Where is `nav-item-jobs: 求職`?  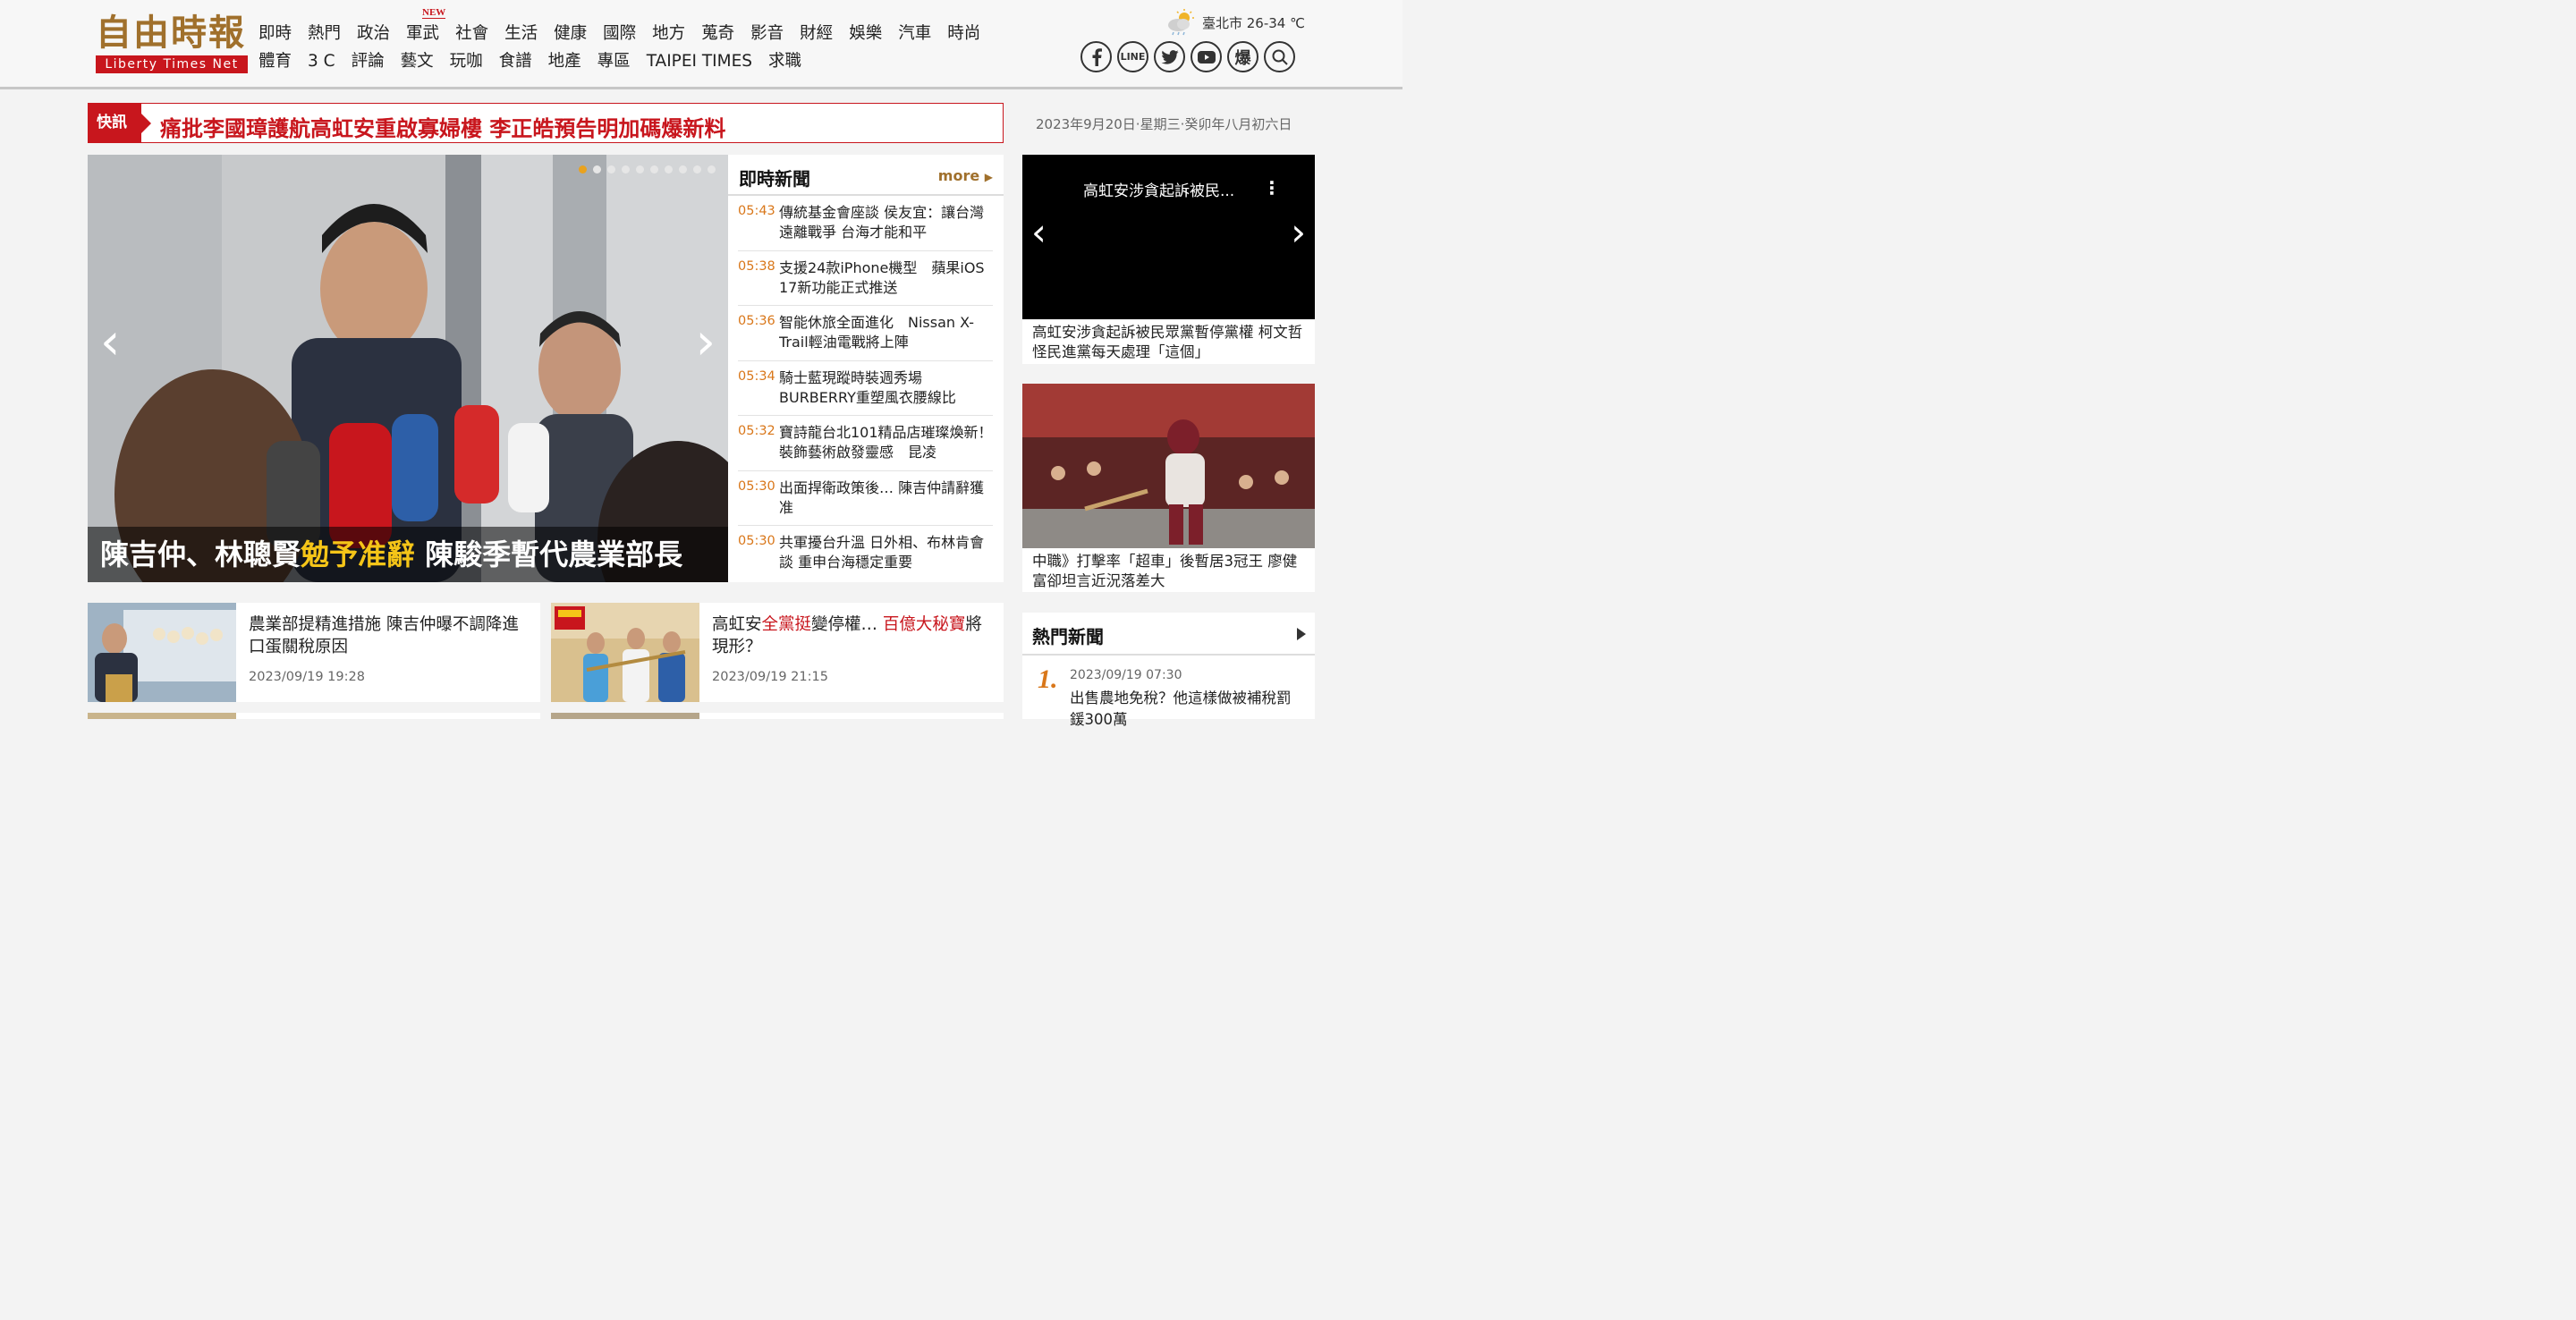 nav-item-jobs: 求職 is located at coordinates (784, 61).